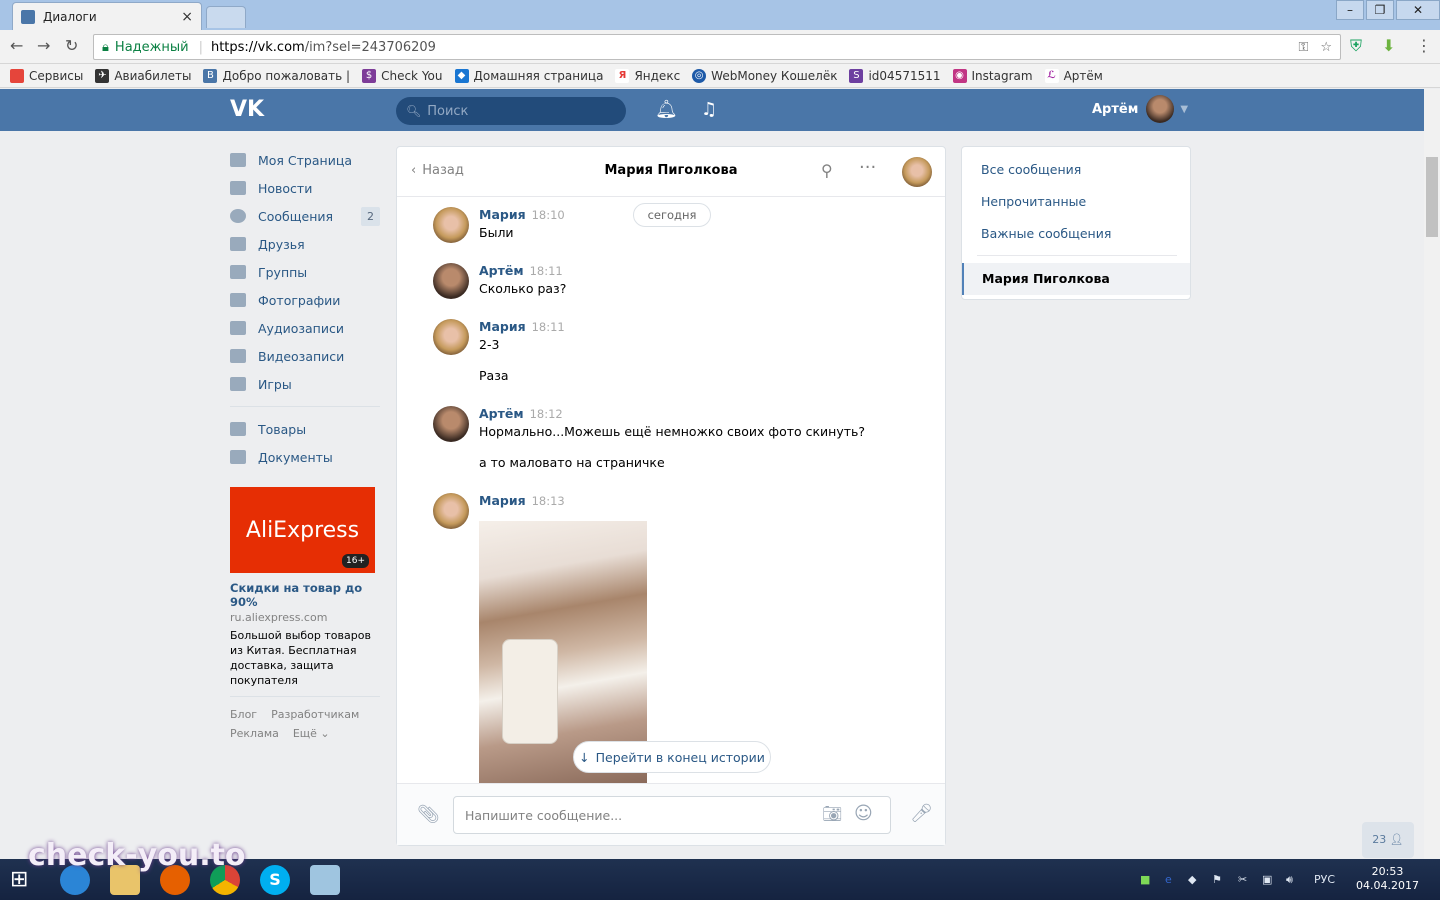  Describe the element at coordinates (43, 45) in the screenshot. I see `forward-arrow-icon: →` at that location.